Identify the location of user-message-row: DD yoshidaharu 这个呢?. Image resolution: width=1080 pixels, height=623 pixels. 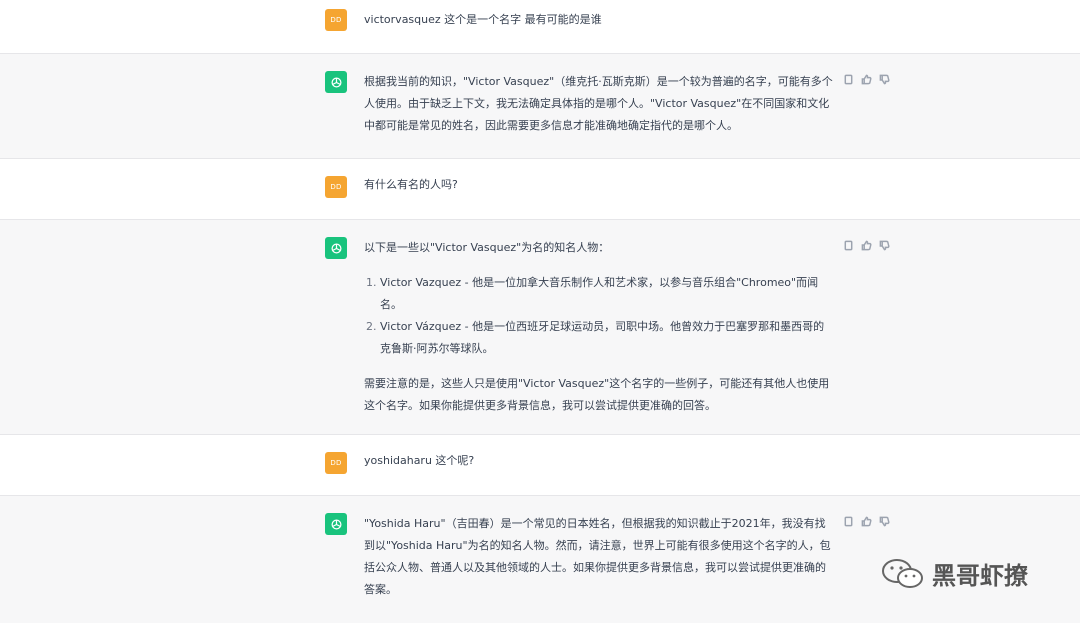
(540, 465).